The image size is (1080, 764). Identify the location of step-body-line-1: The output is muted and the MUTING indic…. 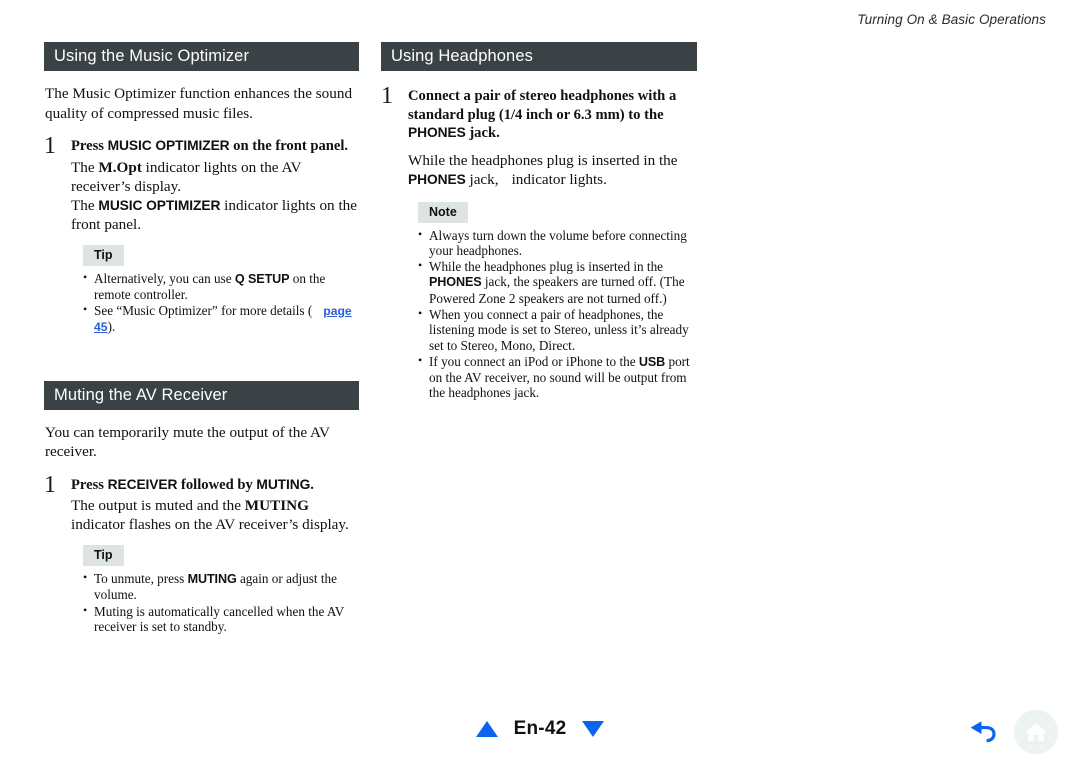
(215, 515).